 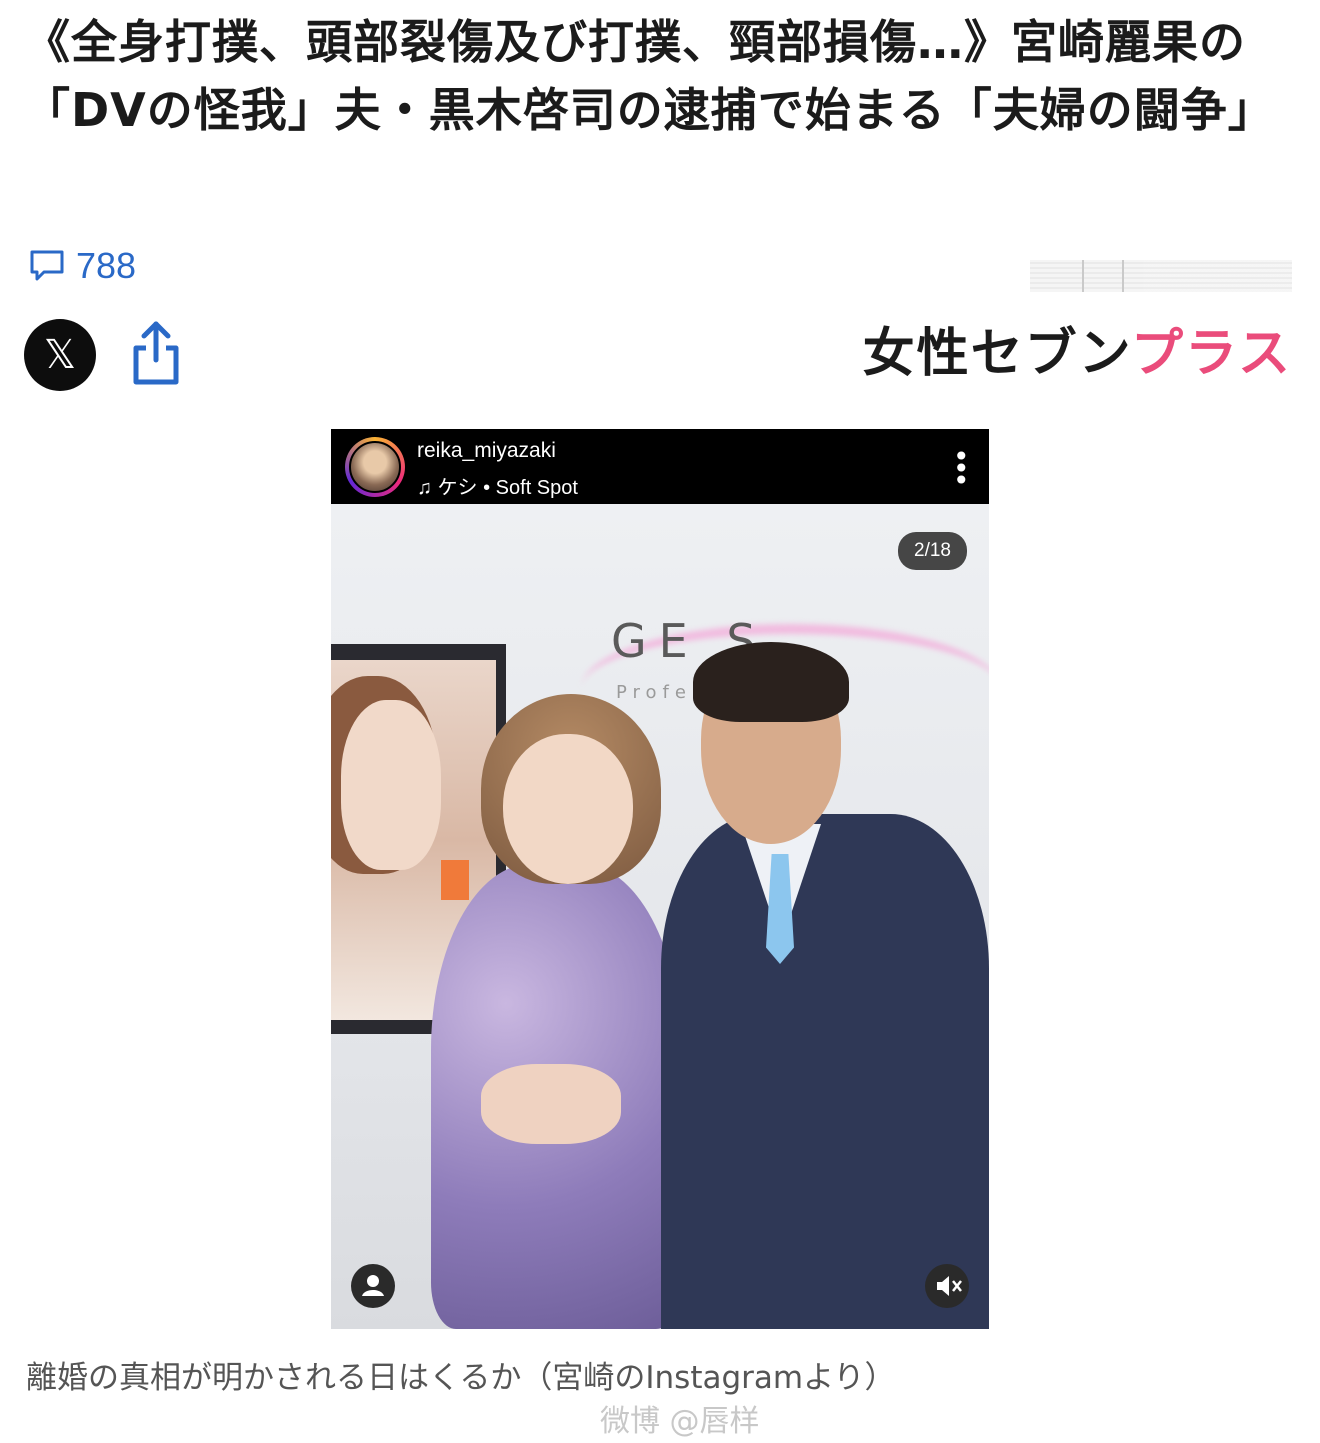 What do you see at coordinates (932, 551) in the screenshot?
I see `slide-counter: 2/18` at bounding box center [932, 551].